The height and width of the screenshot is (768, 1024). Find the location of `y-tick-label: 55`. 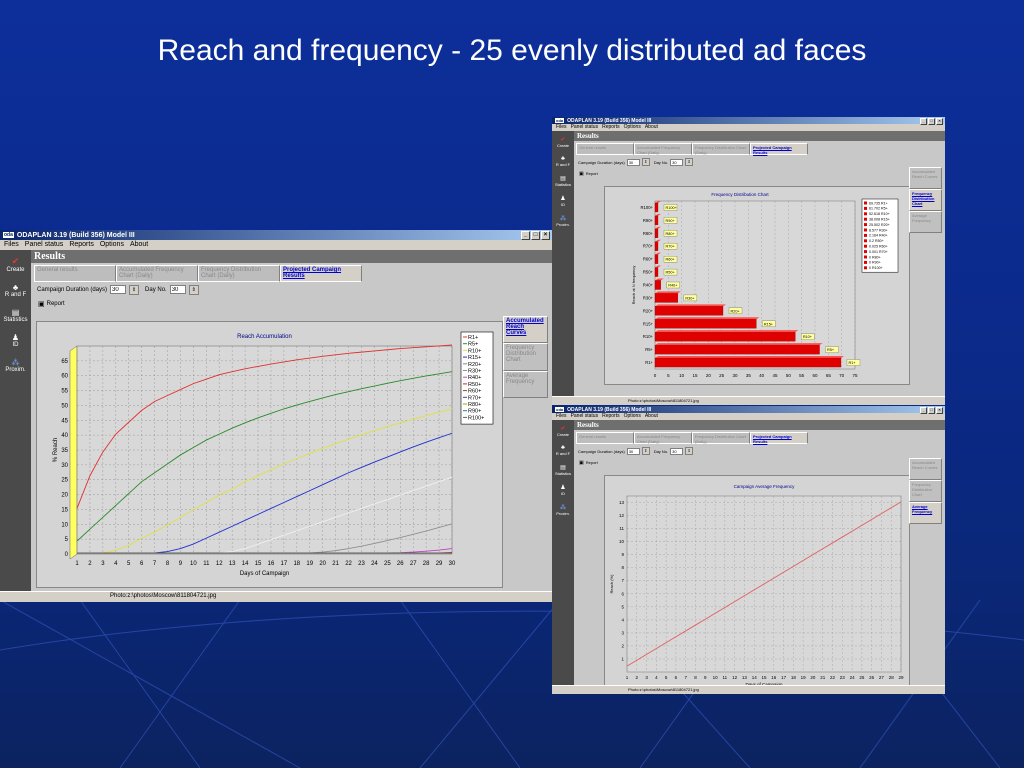

y-tick-label: 55 is located at coordinates (64, 392).